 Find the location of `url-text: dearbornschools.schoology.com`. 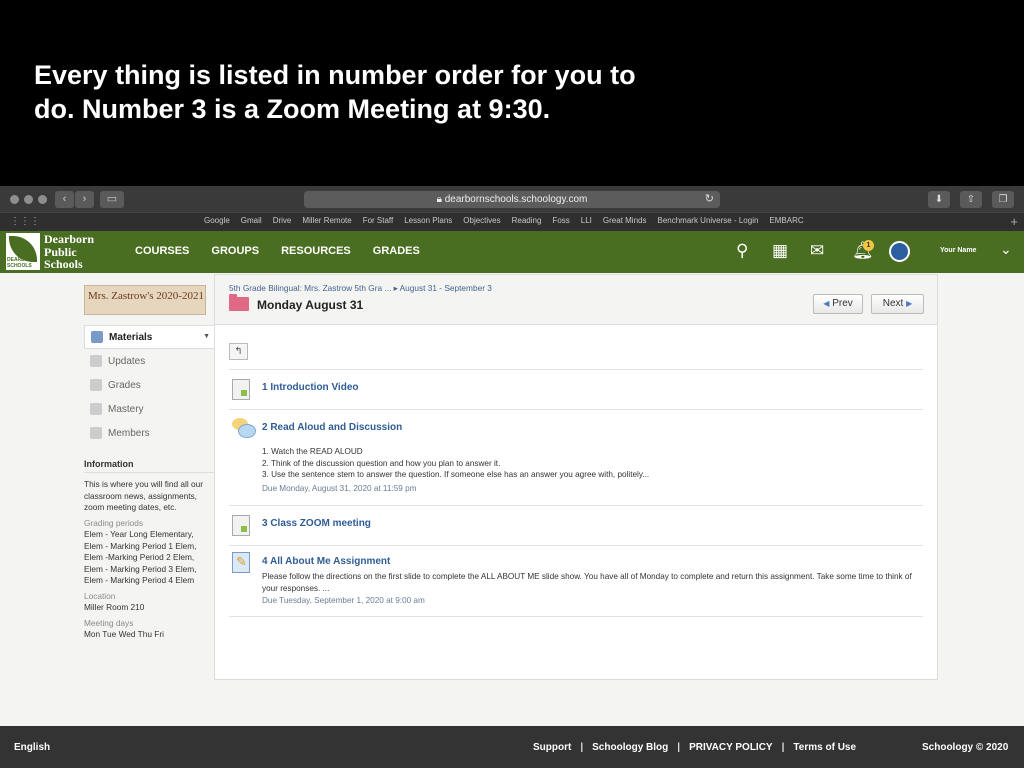

url-text: dearbornschools.schoology.com is located at coordinates (516, 199).